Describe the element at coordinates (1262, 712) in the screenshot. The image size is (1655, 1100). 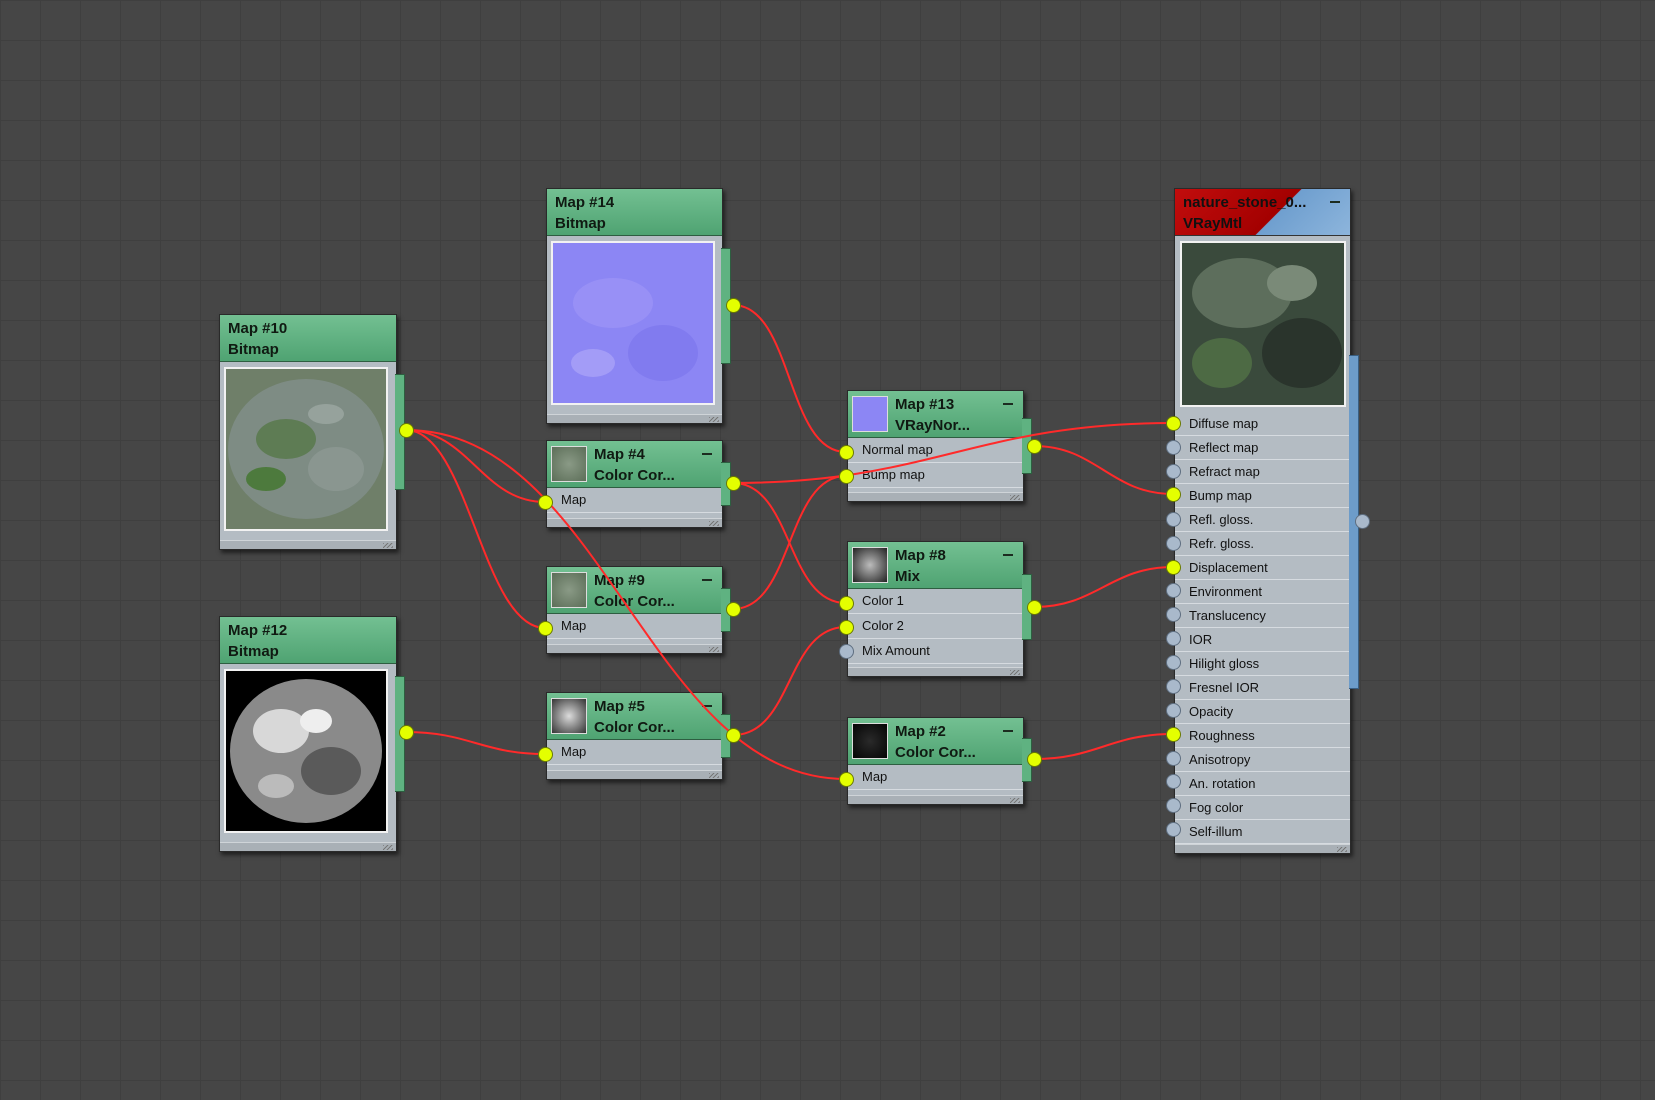
I see `material-slot-opacity: Opacity` at that location.